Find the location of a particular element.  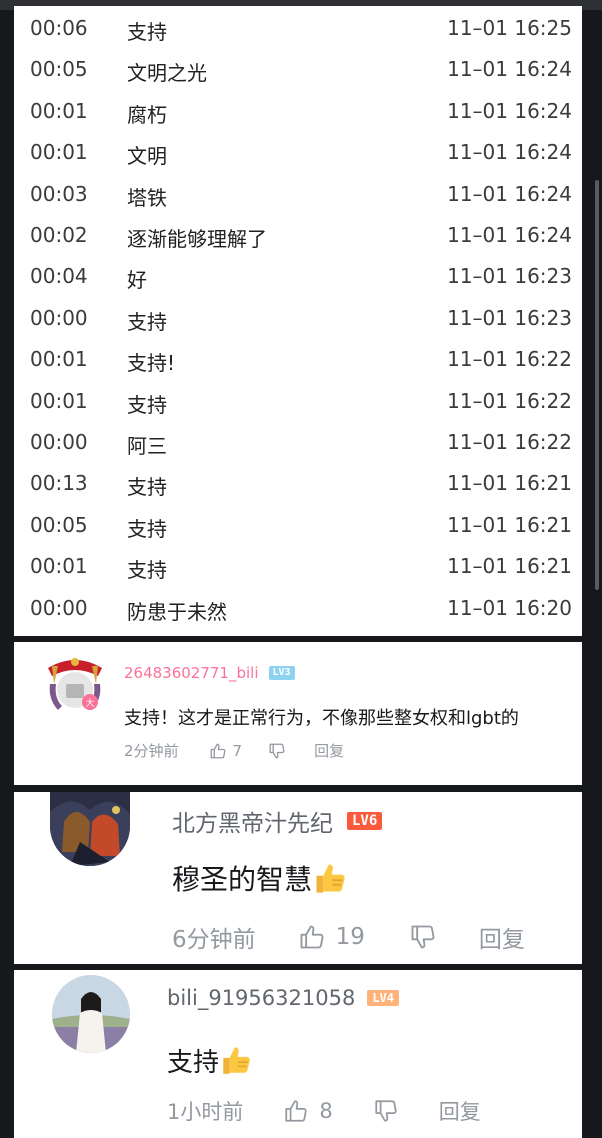

comment-text: 支持 is located at coordinates (193, 1063).